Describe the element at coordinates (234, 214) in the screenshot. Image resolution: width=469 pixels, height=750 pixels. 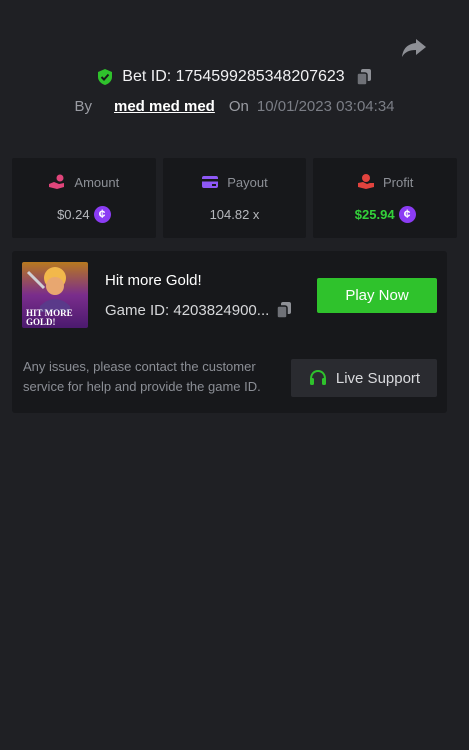
I see `payout-value: 104.82 x` at that location.